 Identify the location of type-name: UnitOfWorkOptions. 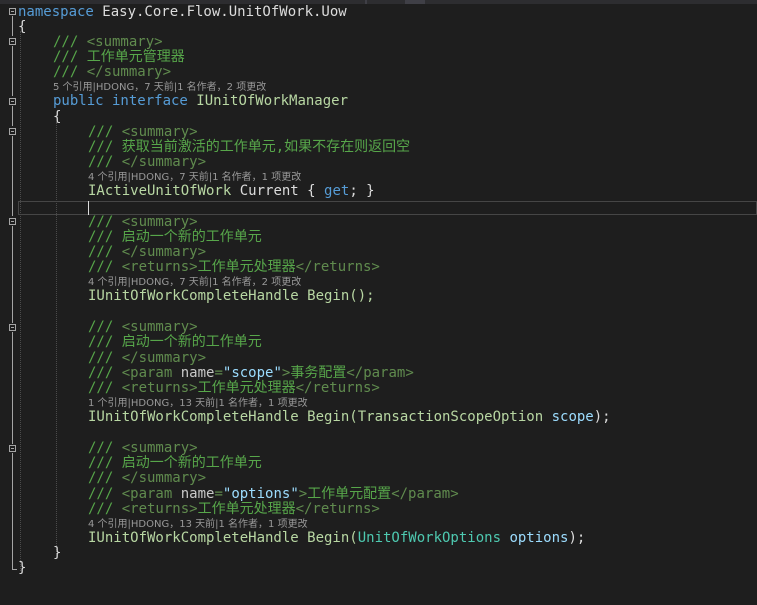
(429, 538).